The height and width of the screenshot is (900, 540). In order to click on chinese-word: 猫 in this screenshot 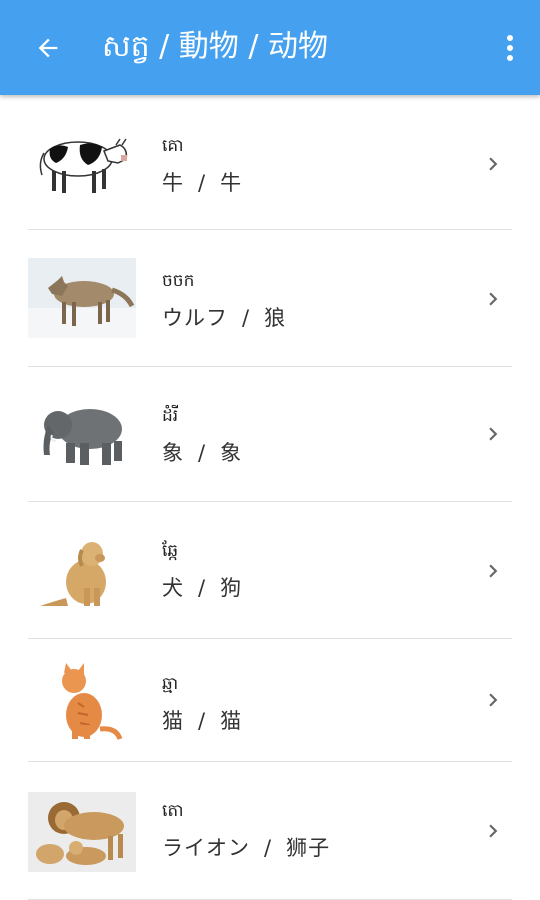, I will do `click(231, 721)`.